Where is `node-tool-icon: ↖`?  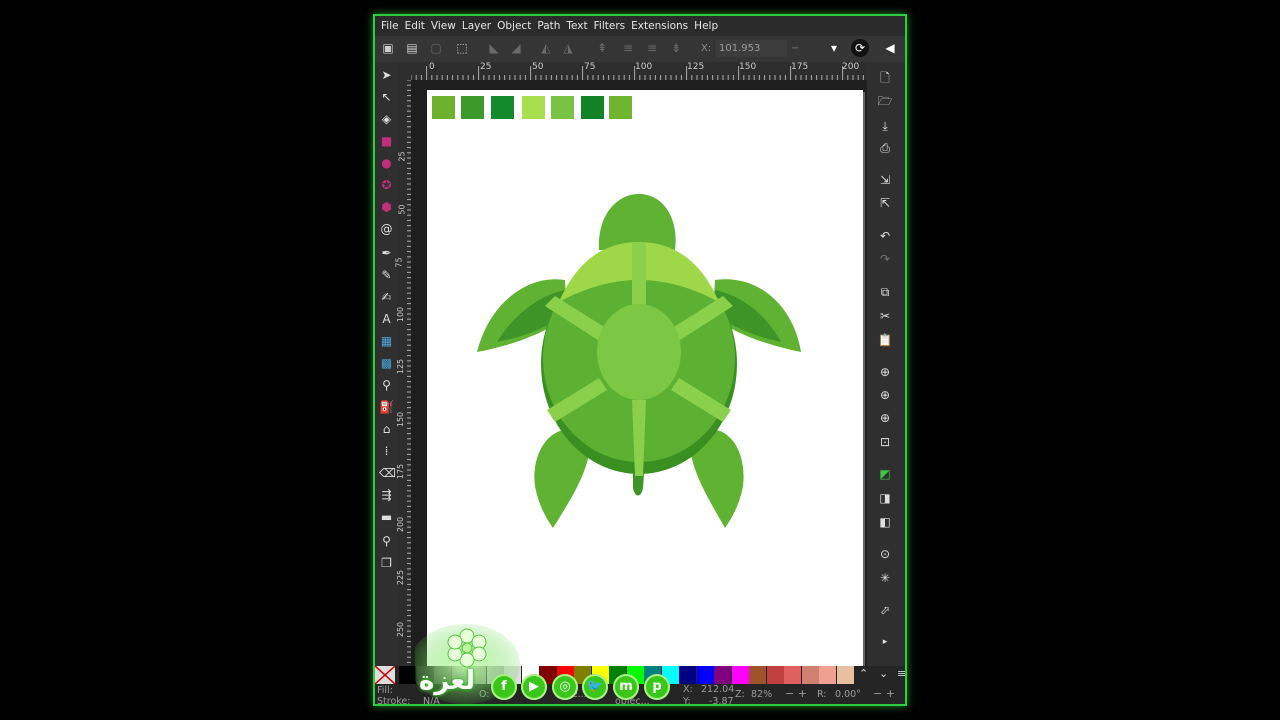
node-tool-icon: ↖ is located at coordinates (386, 97).